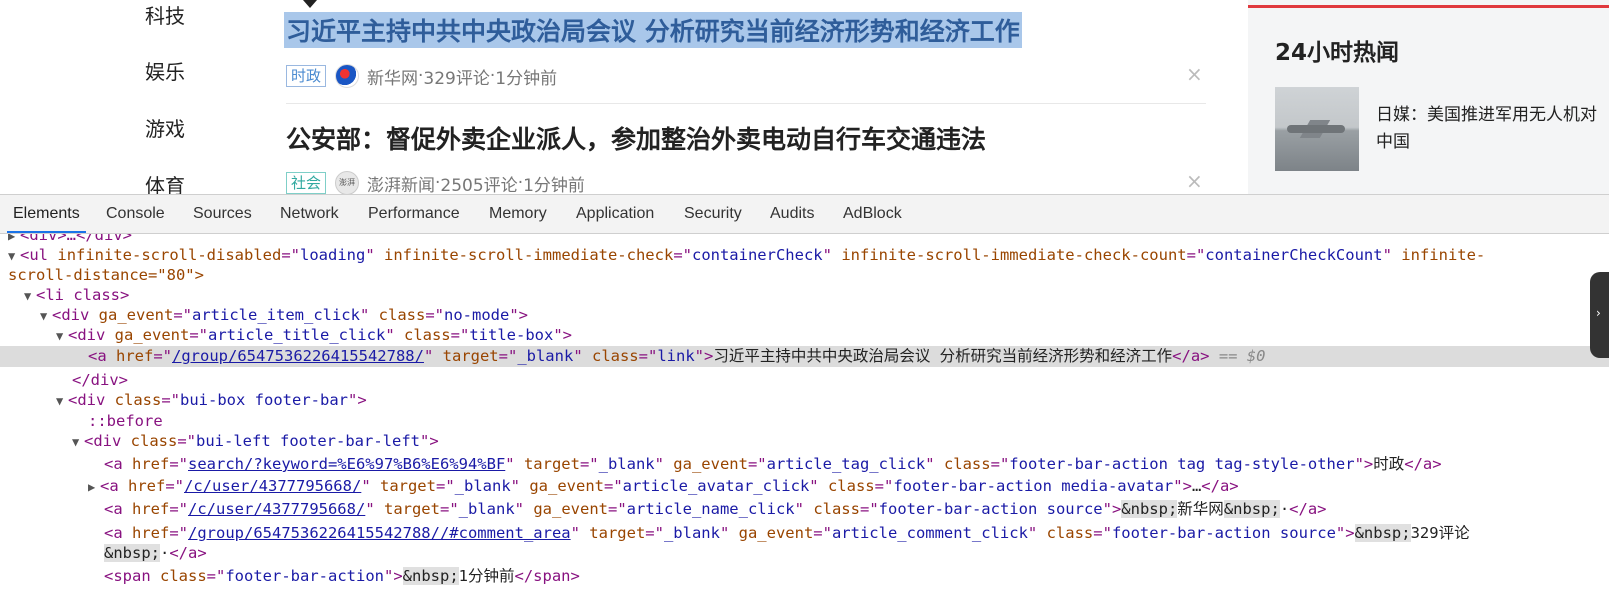  Describe the element at coordinates (222, 214) in the screenshot. I see `tab-sources: Sources` at that location.